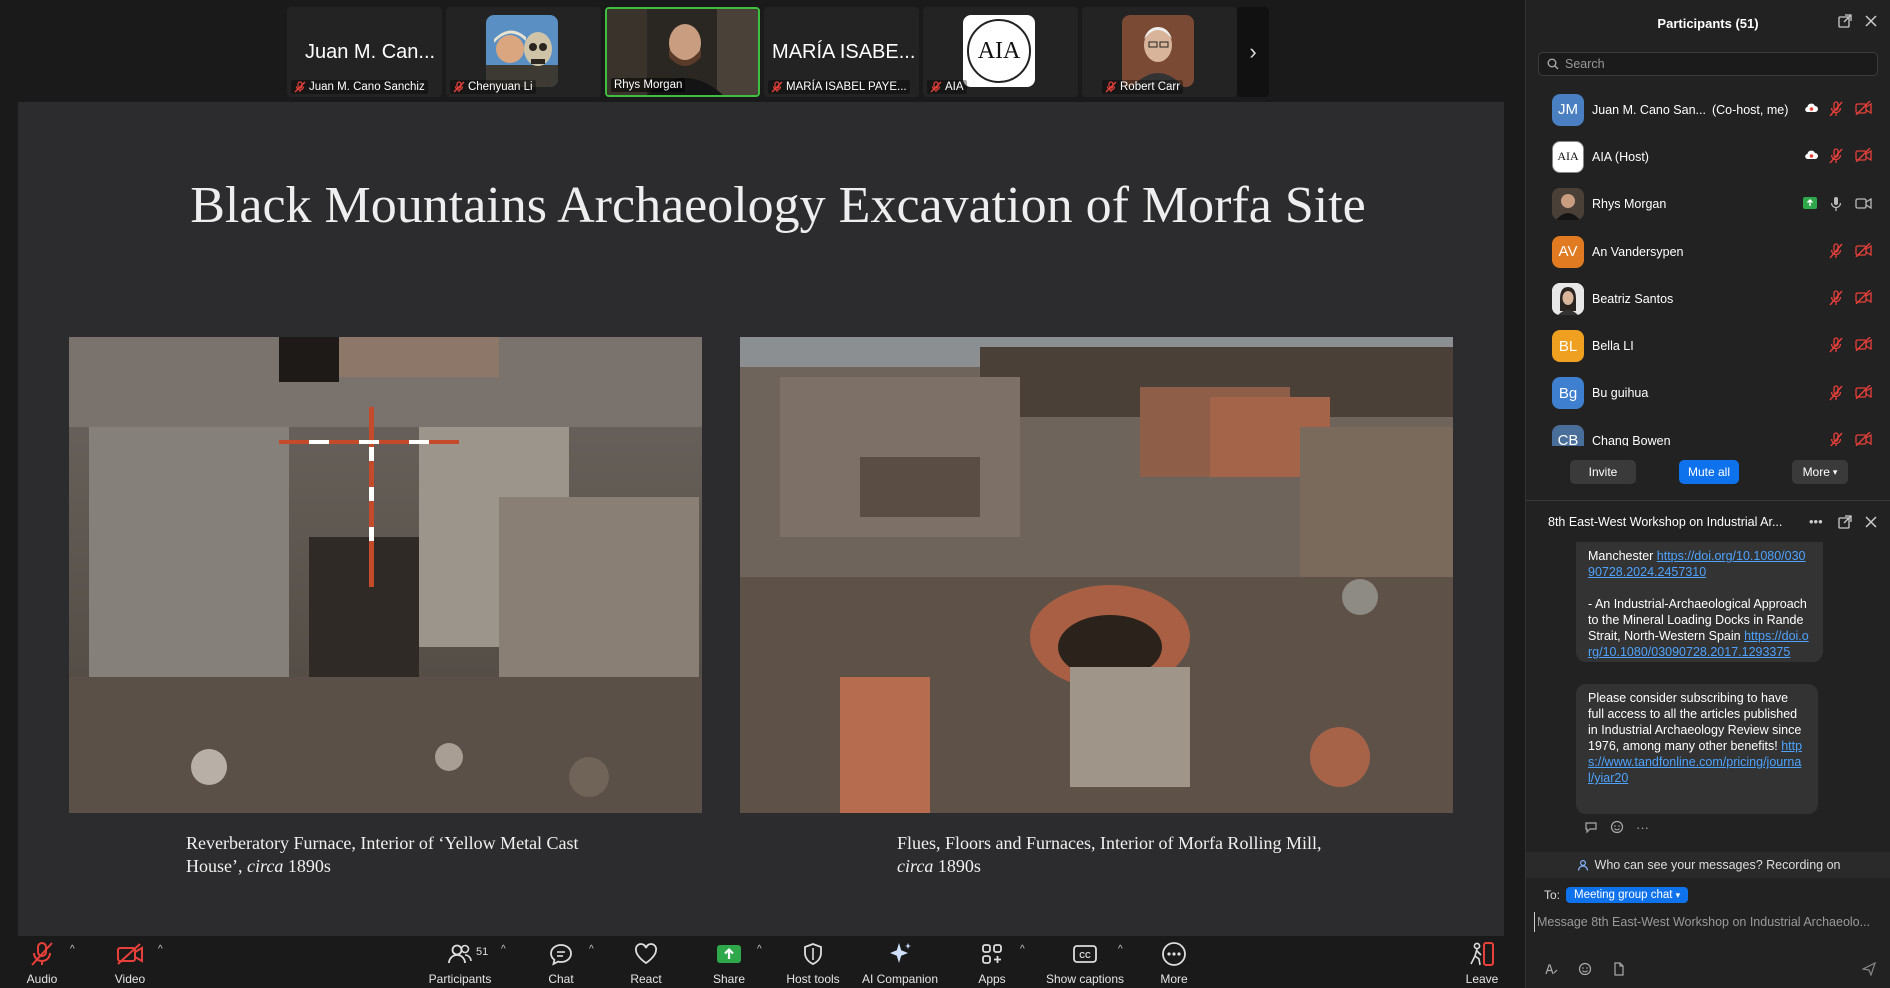 The height and width of the screenshot is (988, 1890). I want to click on visibility-text: Who can see your messages? Recording on, so click(1717, 865).